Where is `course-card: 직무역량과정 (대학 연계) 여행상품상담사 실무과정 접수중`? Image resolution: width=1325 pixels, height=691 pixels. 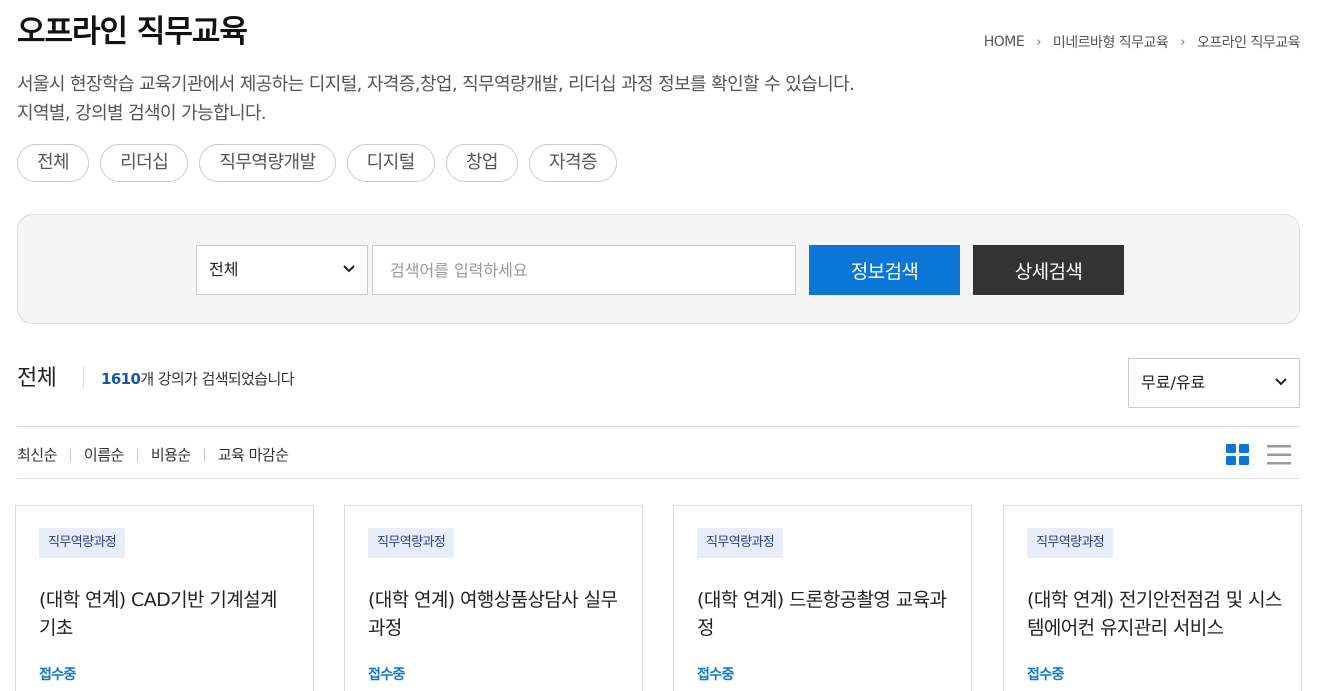 course-card: 직무역량과정 (대학 연계) 여행상품상담사 실무과정 접수중 is located at coordinates (493, 598).